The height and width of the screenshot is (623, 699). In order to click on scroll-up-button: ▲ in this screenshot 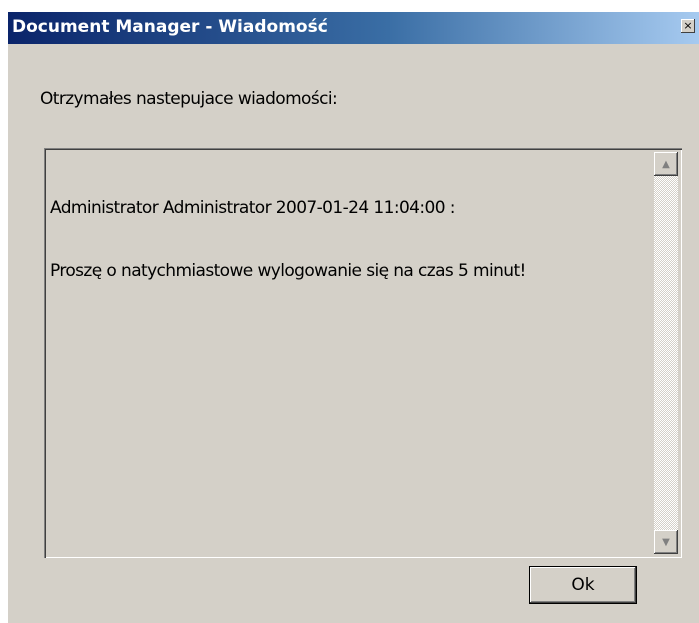, I will do `click(666, 164)`.